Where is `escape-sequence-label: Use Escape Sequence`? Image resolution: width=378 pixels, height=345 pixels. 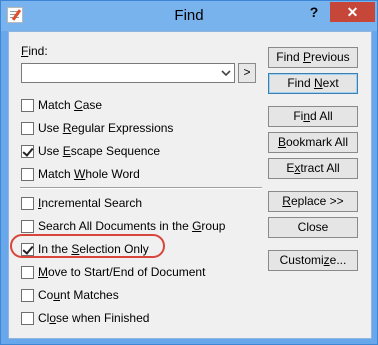
escape-sequence-label: Use Escape Sequence is located at coordinates (99, 151).